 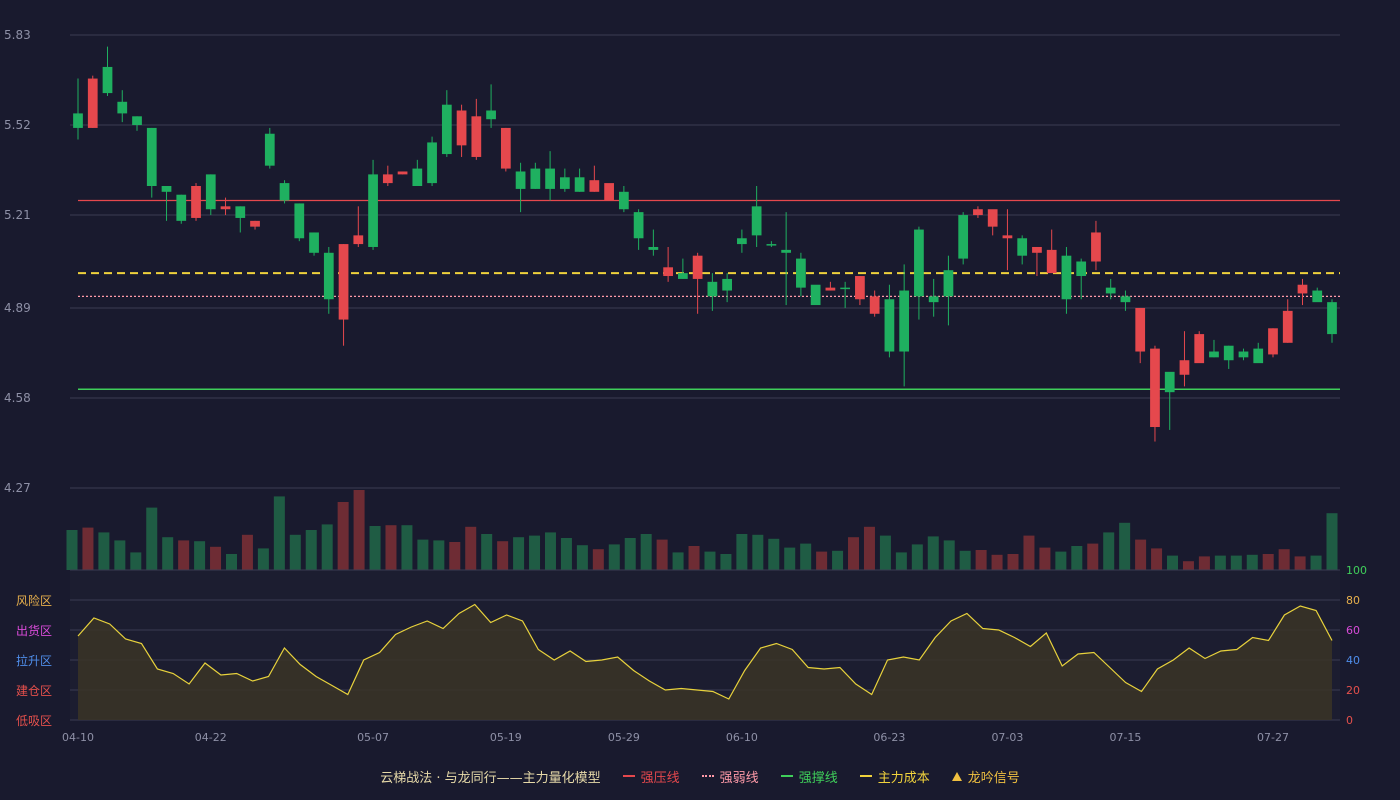 What do you see at coordinates (993, 778) in the screenshot?
I see `legend-label-dragon-signal: 龙吟信号` at bounding box center [993, 778].